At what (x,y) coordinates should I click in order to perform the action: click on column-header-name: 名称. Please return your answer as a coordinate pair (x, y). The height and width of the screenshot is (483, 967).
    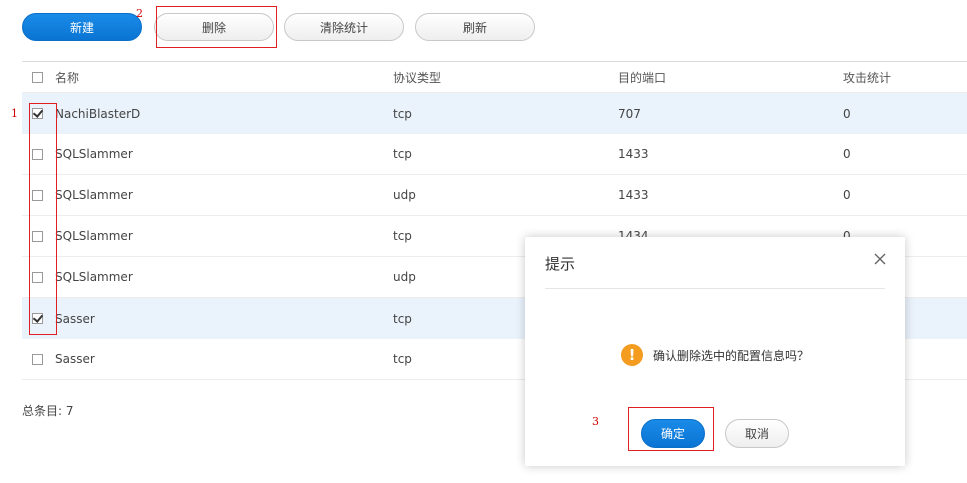
    Looking at the image, I should click on (67, 77).